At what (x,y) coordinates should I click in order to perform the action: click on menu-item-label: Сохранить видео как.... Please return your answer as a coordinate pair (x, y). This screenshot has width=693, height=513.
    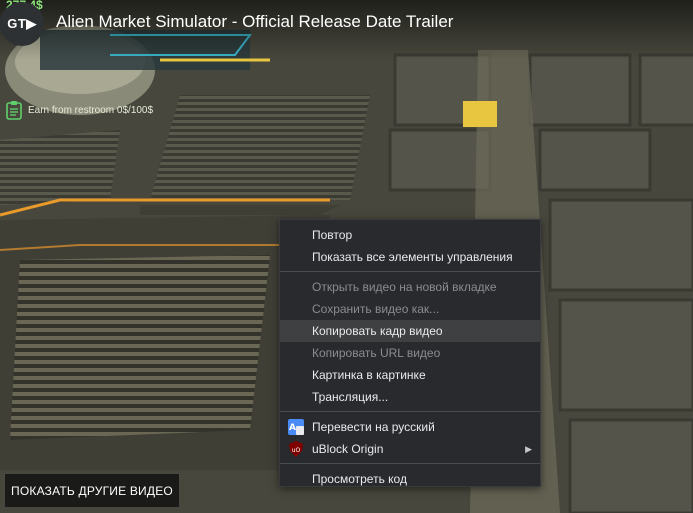
    Looking at the image, I should click on (376, 309).